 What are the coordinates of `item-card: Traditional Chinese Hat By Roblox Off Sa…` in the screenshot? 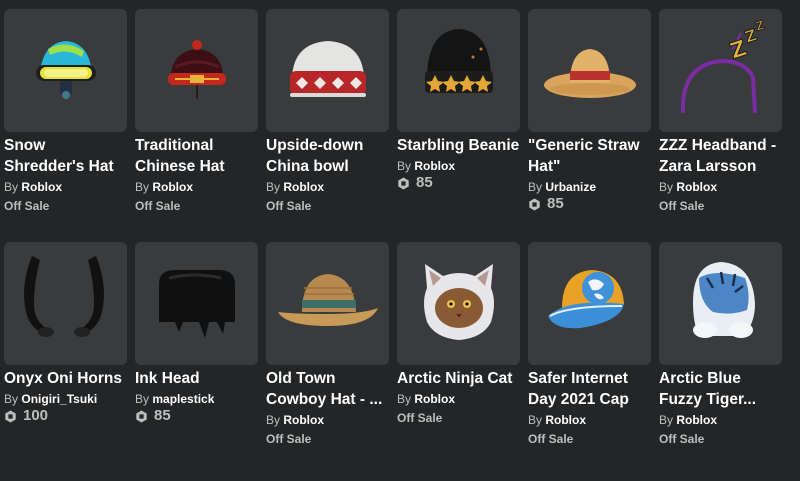 It's located at (196, 124).